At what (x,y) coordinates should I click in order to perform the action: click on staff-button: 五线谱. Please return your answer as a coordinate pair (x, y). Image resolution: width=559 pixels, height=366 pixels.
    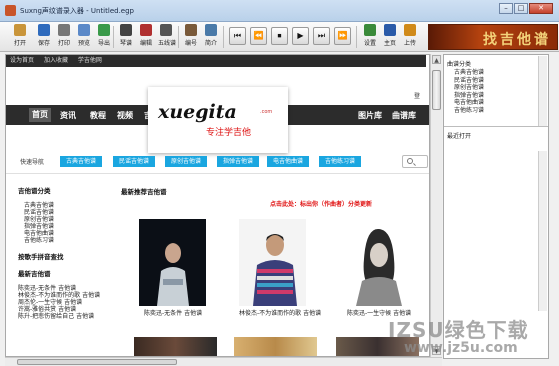
    Looking at the image, I should click on (167, 35).